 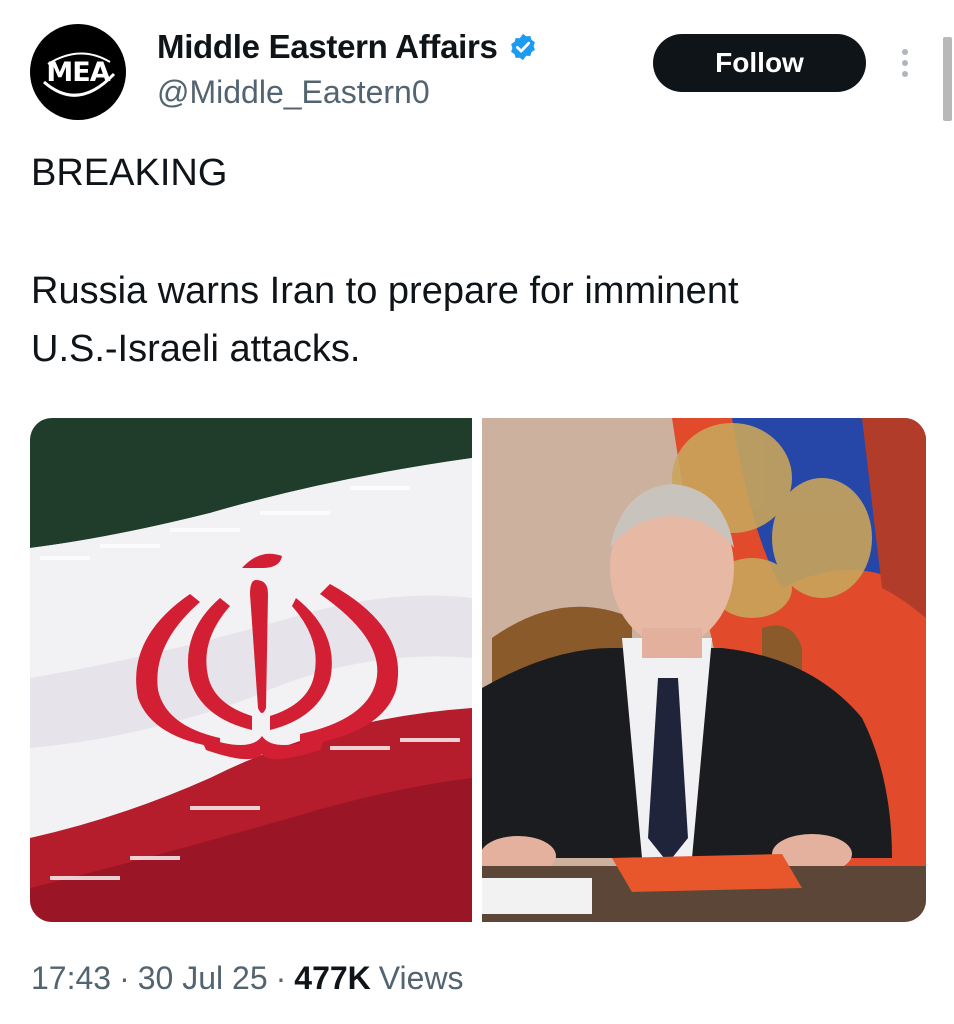 I want to click on more-vertical-icon, so click(x=905, y=63).